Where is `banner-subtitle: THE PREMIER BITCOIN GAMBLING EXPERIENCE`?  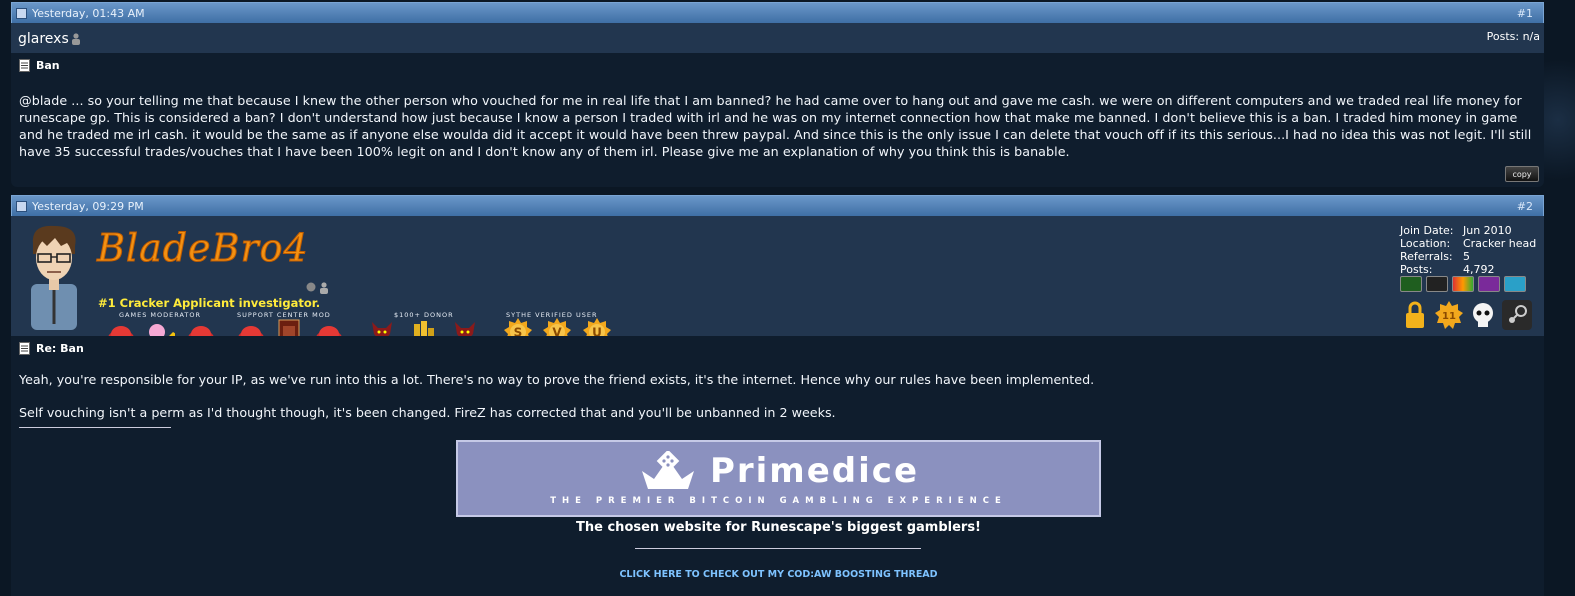
banner-subtitle: THE PREMIER BITCOIN GAMBLING EXPERIENCE is located at coordinates (778, 501).